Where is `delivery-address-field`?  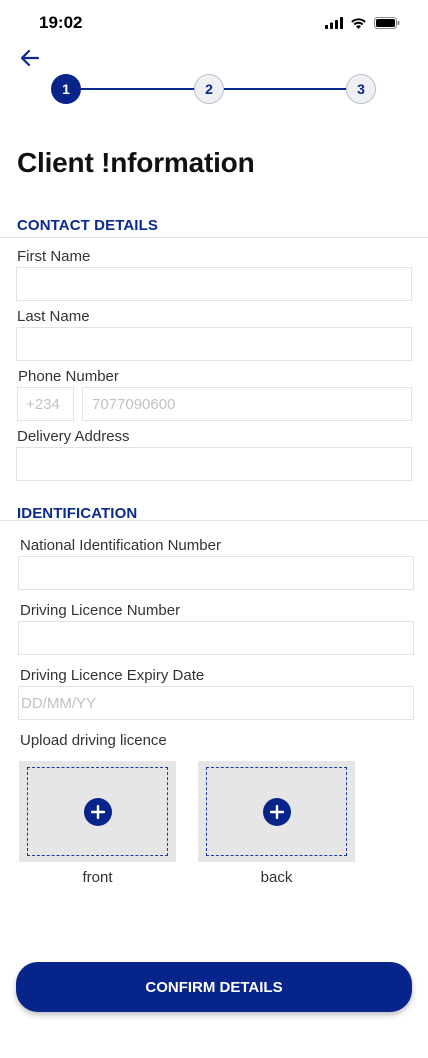
delivery-address-field is located at coordinates (214, 464).